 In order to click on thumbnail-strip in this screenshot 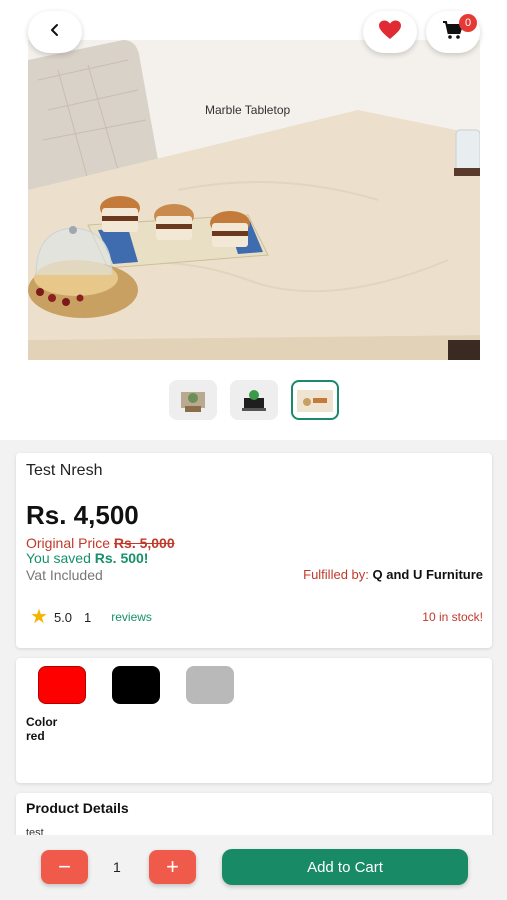, I will do `click(253, 400)`.